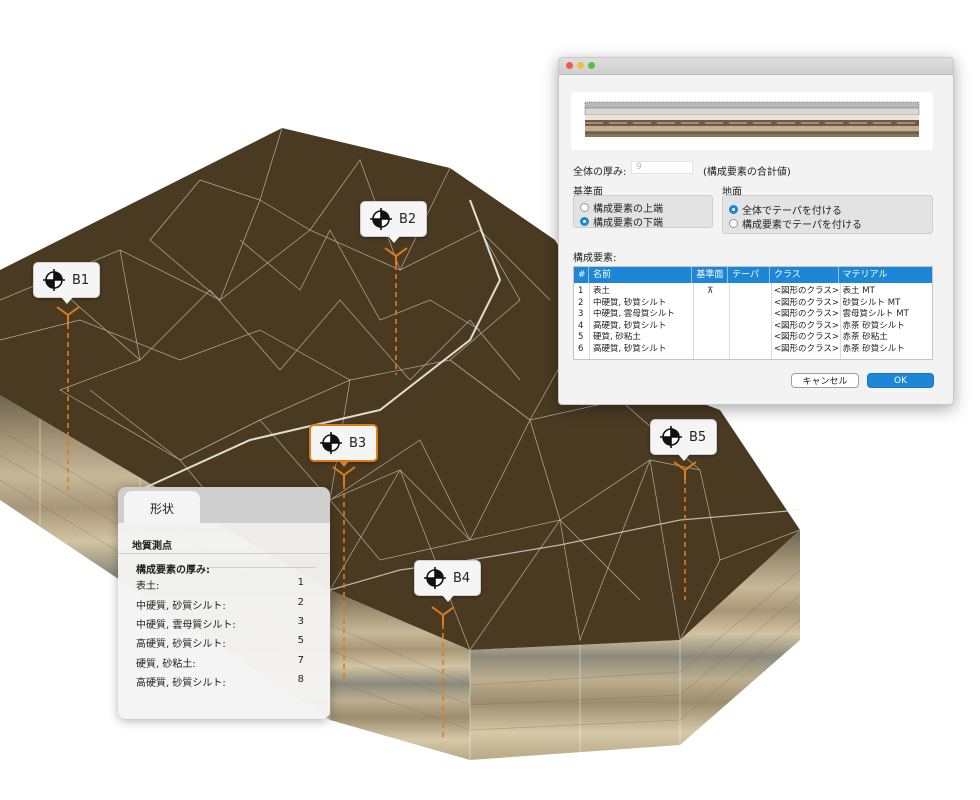  Describe the element at coordinates (581, 302) in the screenshot. I see `row-number: 2` at that location.